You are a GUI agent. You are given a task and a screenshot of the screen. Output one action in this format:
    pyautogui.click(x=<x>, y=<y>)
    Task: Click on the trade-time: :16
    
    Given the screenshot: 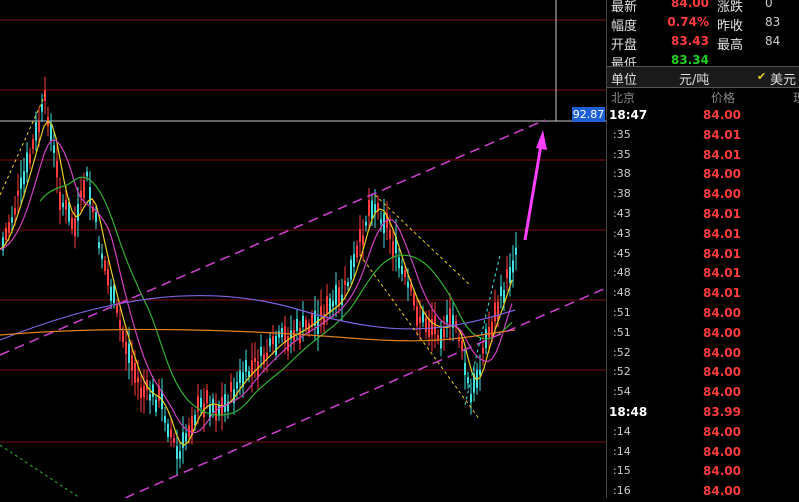 What is the action you would take?
    pyautogui.click(x=622, y=491)
    